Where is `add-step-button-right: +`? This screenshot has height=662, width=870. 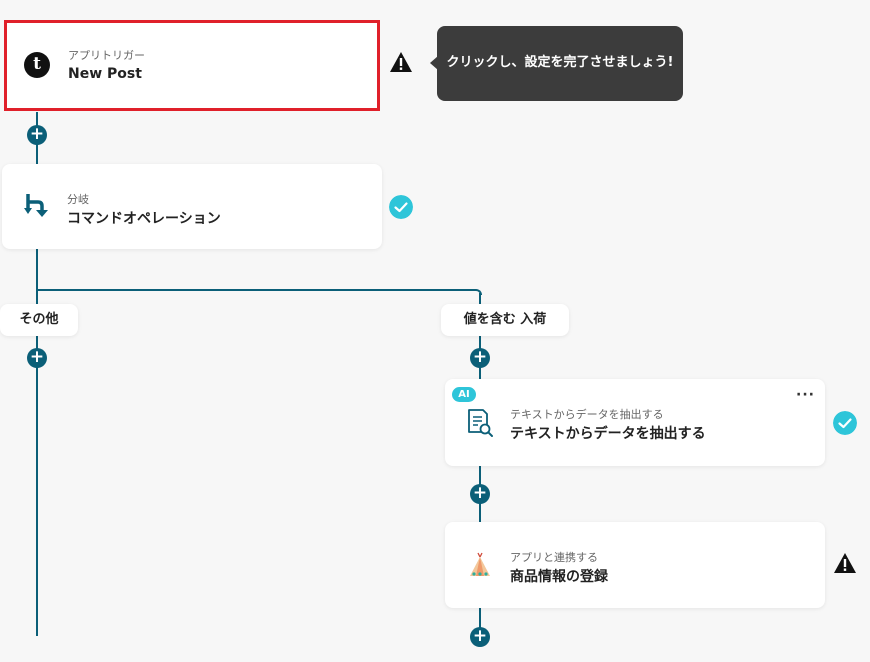 add-step-button-right: + is located at coordinates (480, 358).